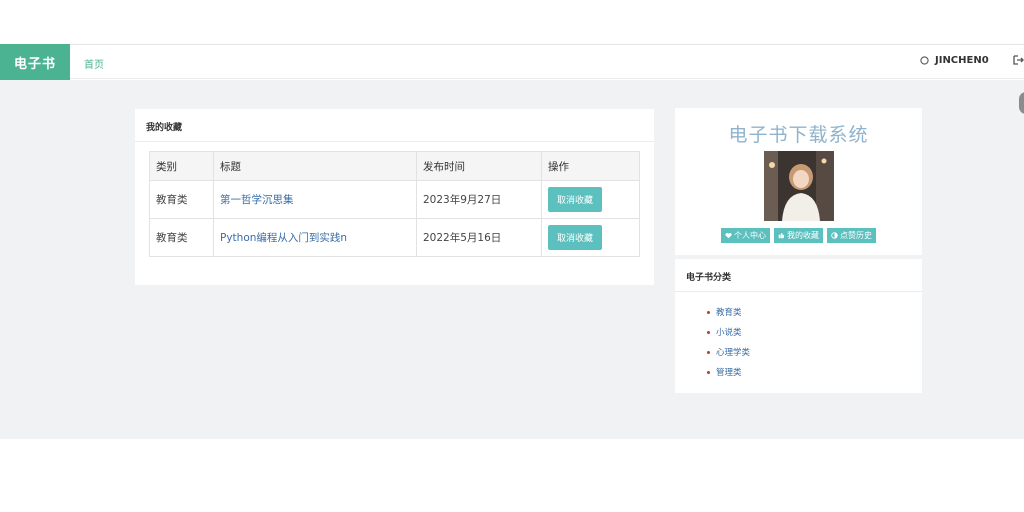 Image resolution: width=1024 pixels, height=512 pixels. What do you see at coordinates (1021, 103) in the screenshot?
I see `scroll-handle` at bounding box center [1021, 103].